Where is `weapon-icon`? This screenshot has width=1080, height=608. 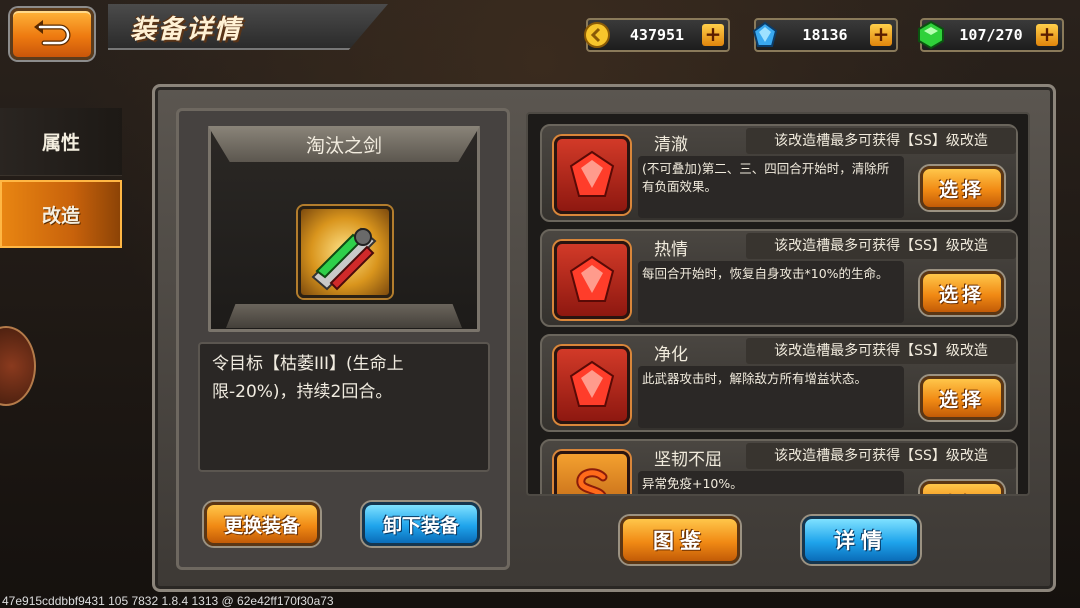
weapon-icon is located at coordinates (345, 252).